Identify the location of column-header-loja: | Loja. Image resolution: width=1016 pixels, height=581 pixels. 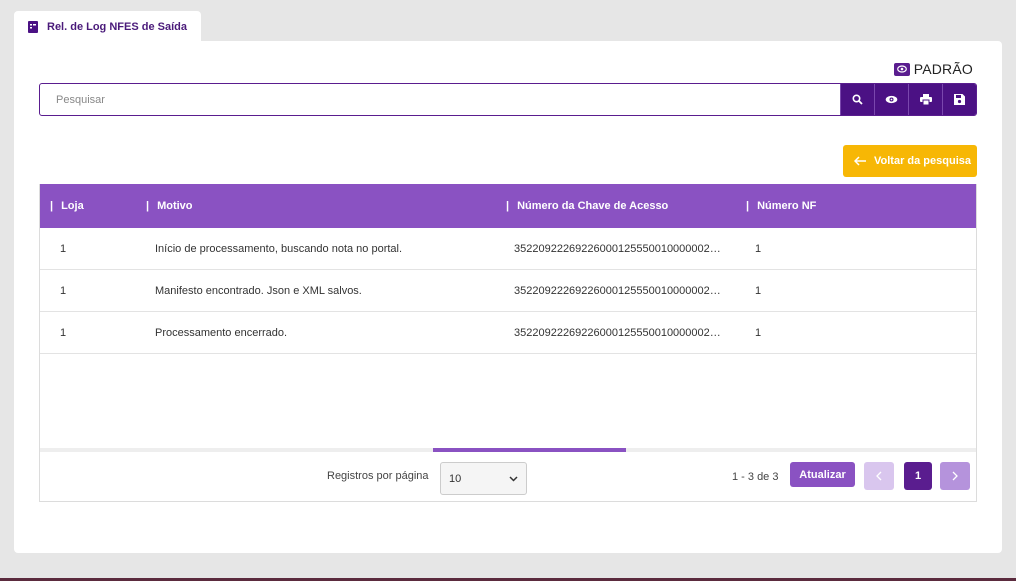
(67, 206).